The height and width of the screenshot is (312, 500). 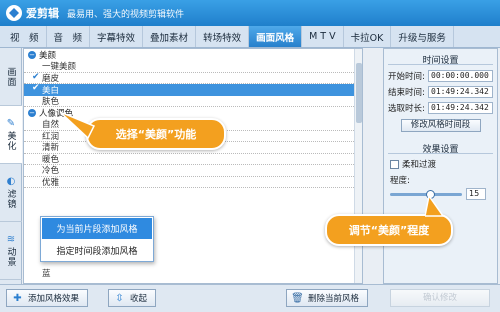 What do you see at coordinates (170, 36) in the screenshot?
I see `tab-overlay-materials: 叠加素材` at bounding box center [170, 36].